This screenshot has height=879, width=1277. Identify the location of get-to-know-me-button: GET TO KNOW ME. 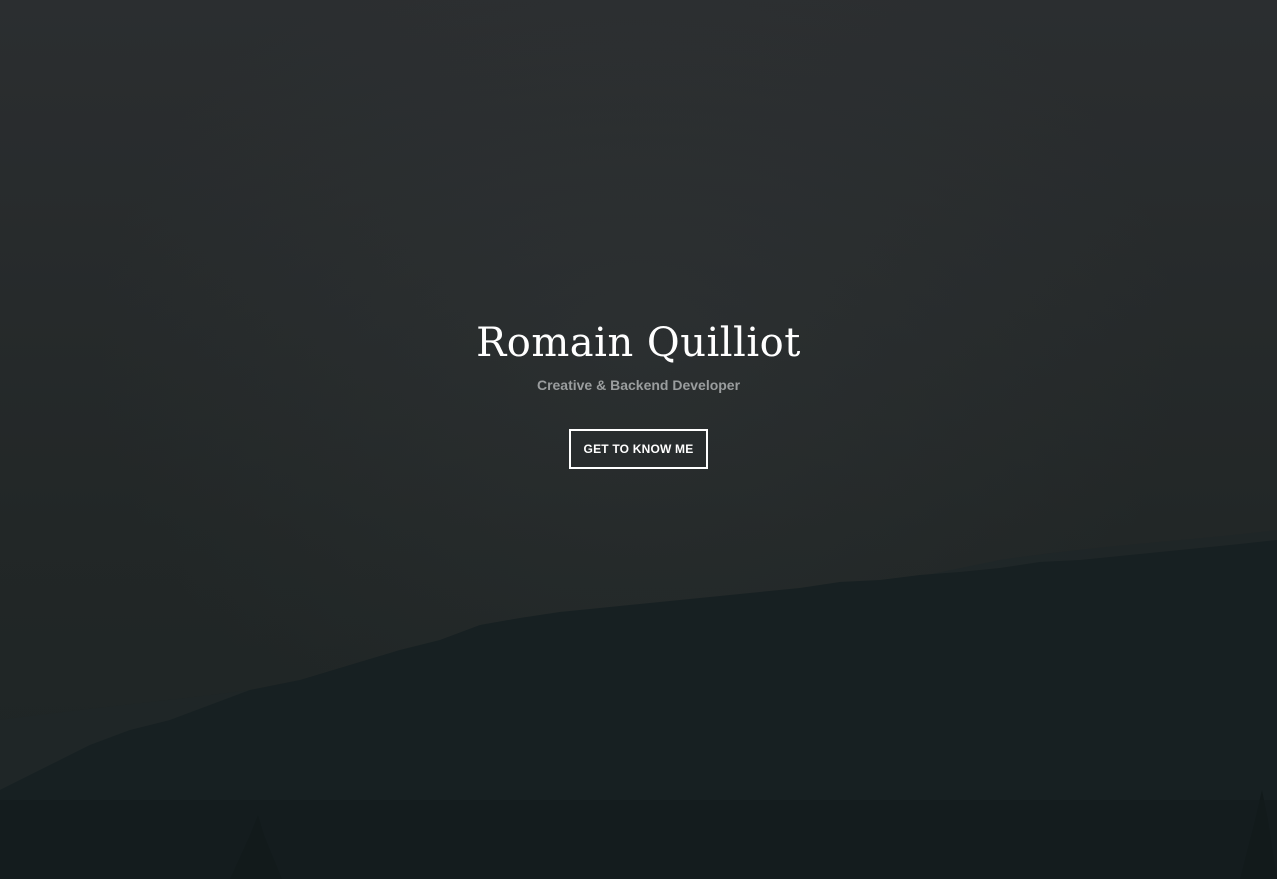
(638, 449).